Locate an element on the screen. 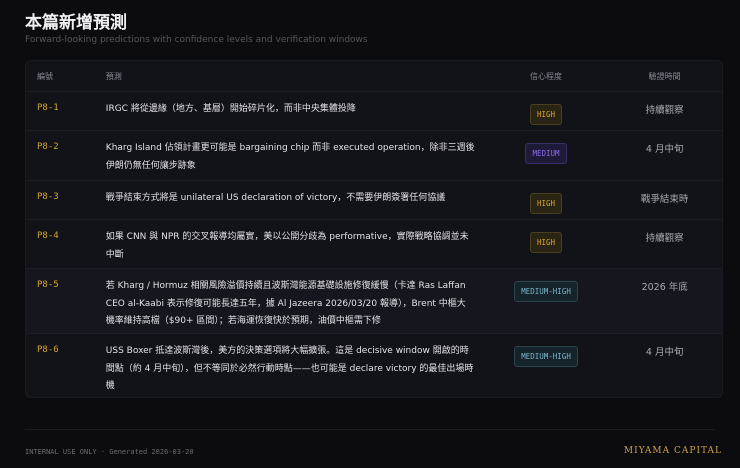 This screenshot has width=740, height=468. prediction-text: IRGC 將從邊緣（地方、基層）開始碎片化，而非中央集體投降 is located at coordinates (230, 109).